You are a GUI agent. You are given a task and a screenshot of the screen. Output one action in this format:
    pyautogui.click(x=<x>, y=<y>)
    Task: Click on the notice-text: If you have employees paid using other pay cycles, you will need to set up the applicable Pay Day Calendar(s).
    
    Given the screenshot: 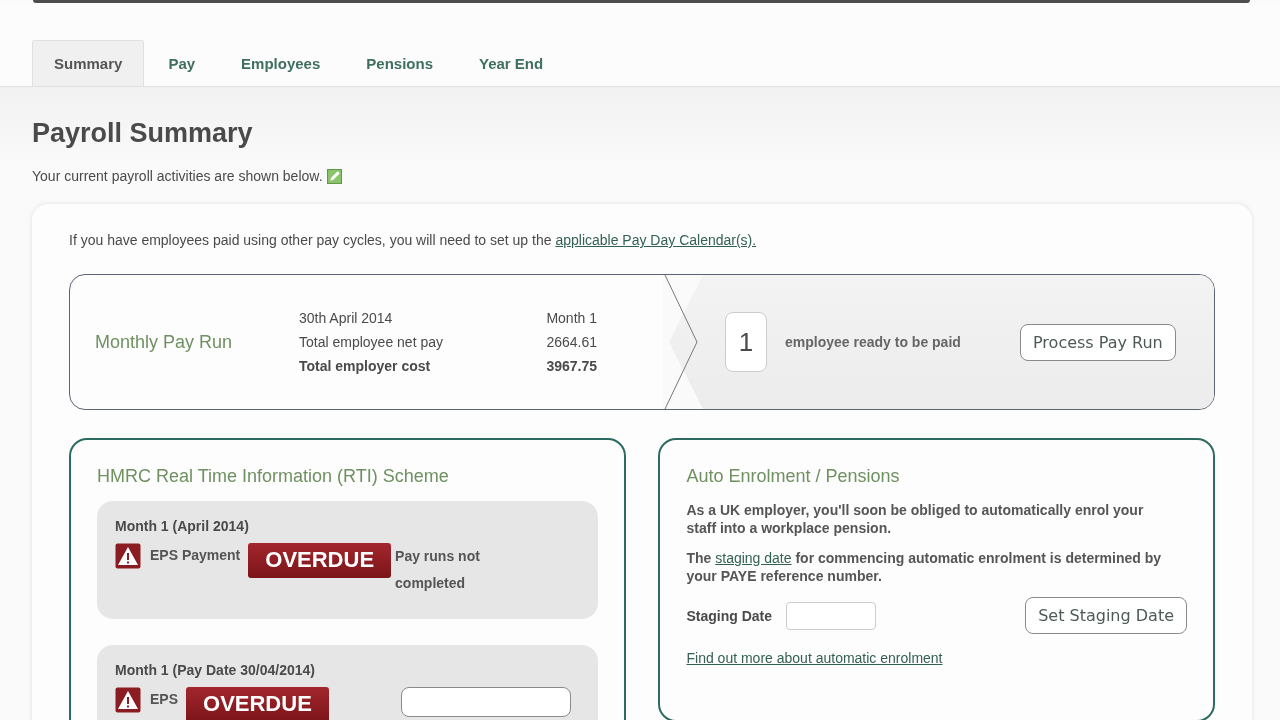 What is the action you would take?
    pyautogui.click(x=413, y=240)
    